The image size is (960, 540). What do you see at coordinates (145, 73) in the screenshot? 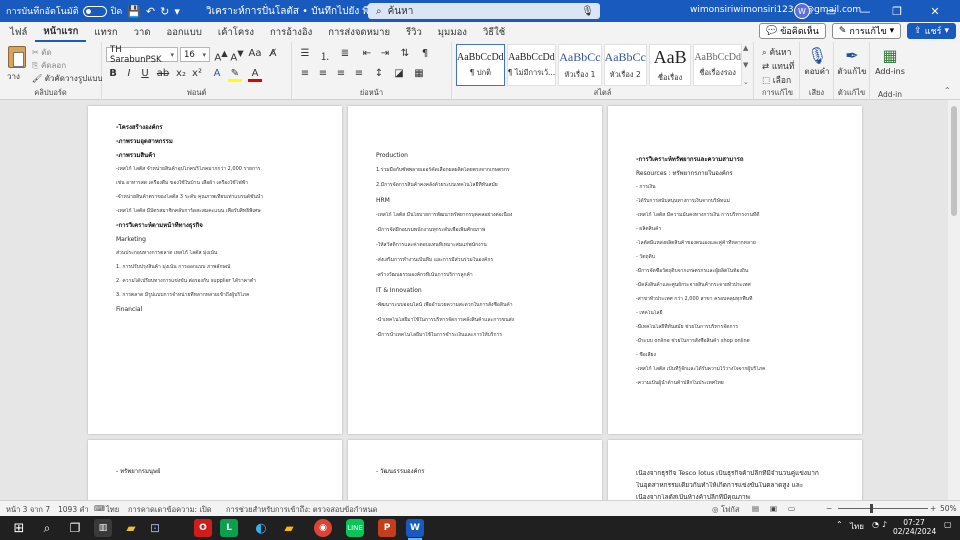
I see `underline-icon: U` at bounding box center [145, 73].